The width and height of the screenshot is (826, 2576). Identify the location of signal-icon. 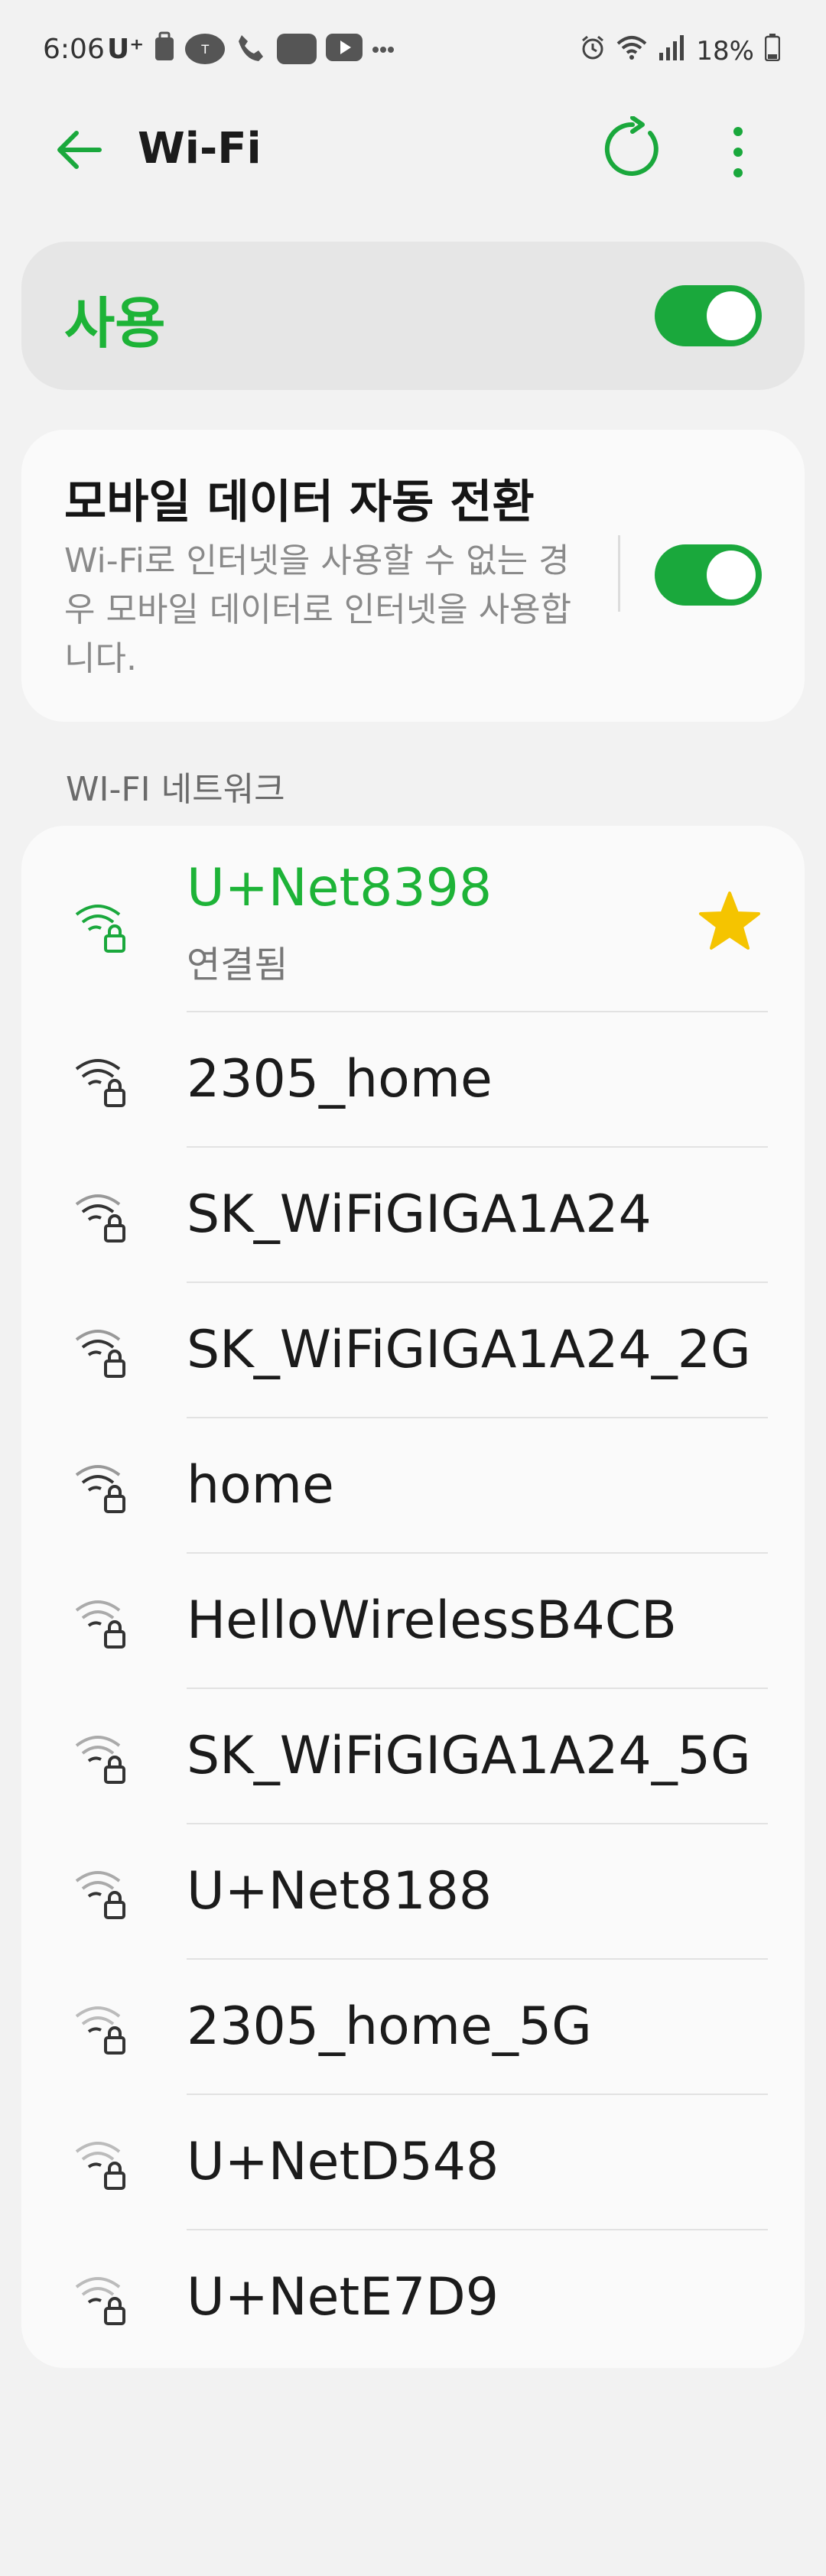
(672, 51).